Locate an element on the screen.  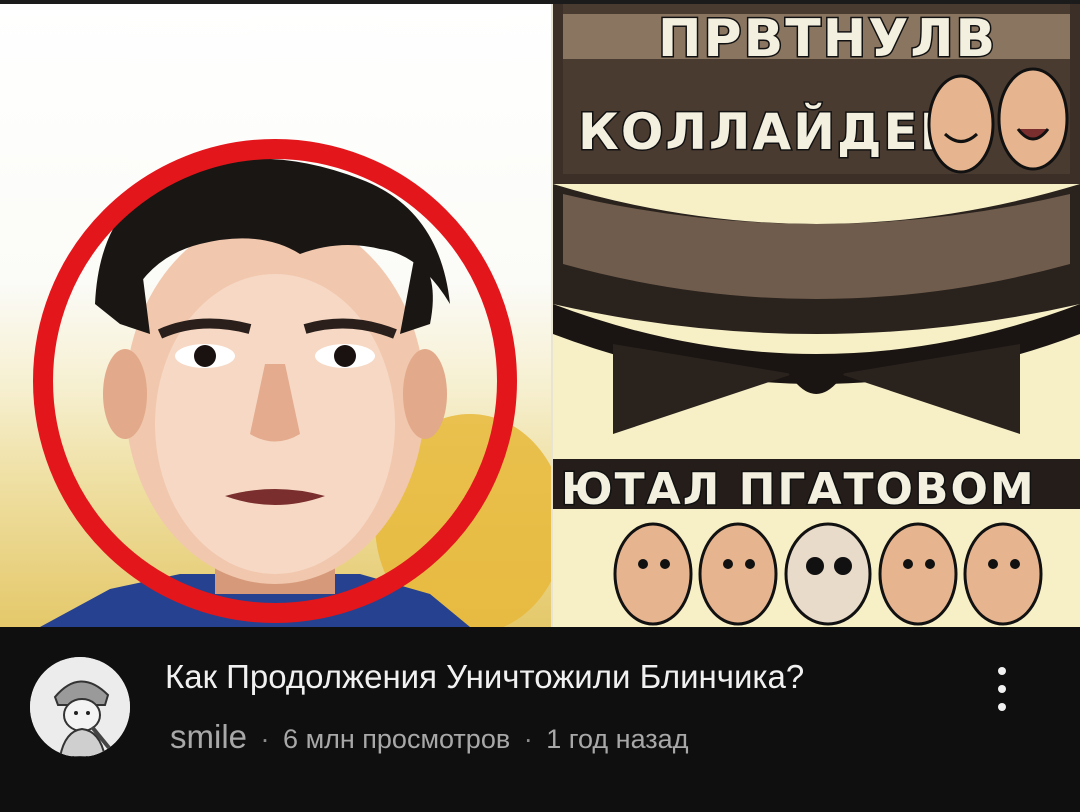
view-count: 6 млн просмотров is located at coordinates (397, 739).